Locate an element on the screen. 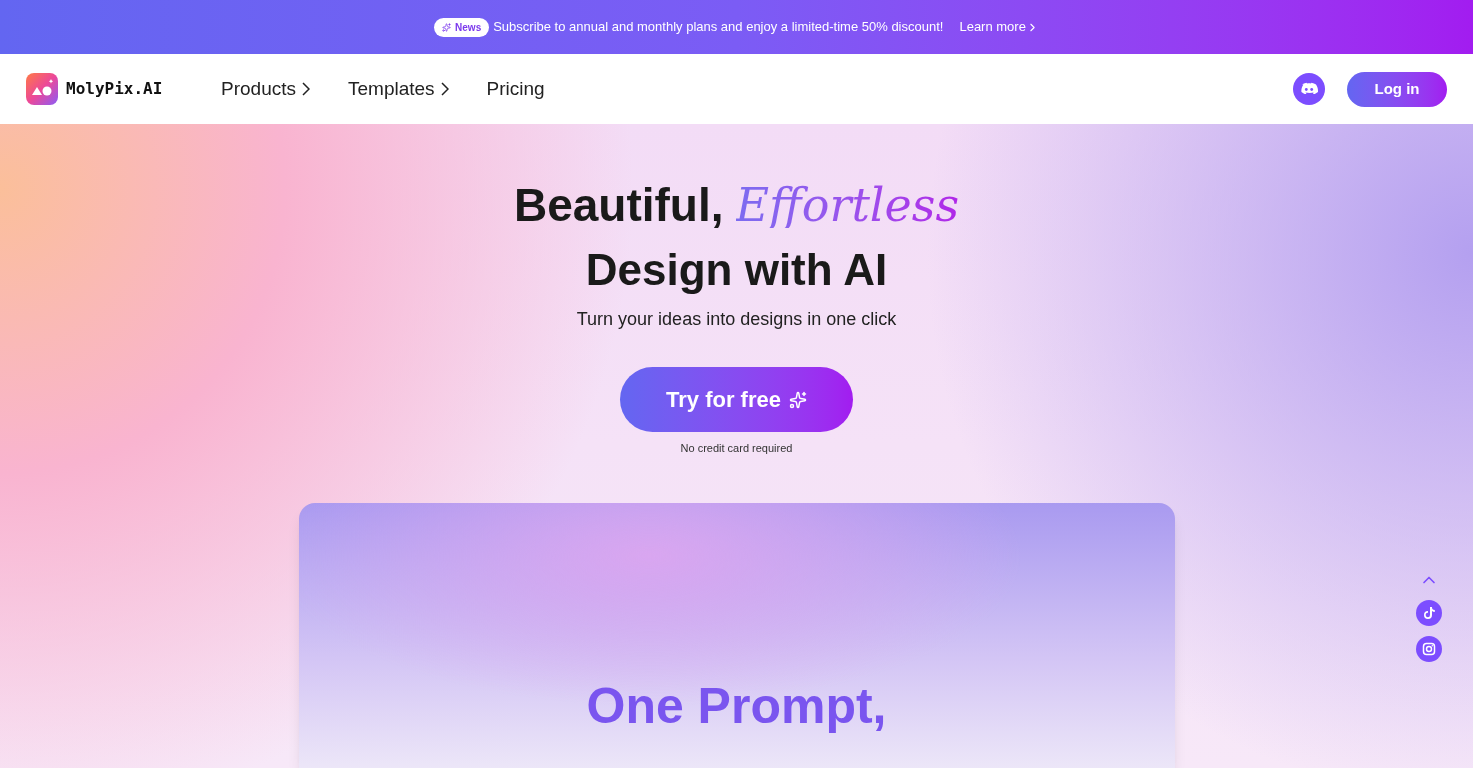 The width and height of the screenshot is (1473, 768). learn-more-link: Learn more is located at coordinates (999, 27).